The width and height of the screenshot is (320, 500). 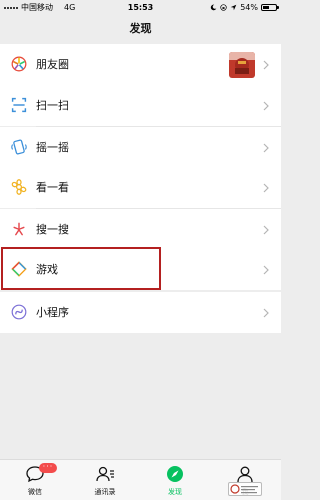 I want to click on moments-icon, so click(x=19, y=64).